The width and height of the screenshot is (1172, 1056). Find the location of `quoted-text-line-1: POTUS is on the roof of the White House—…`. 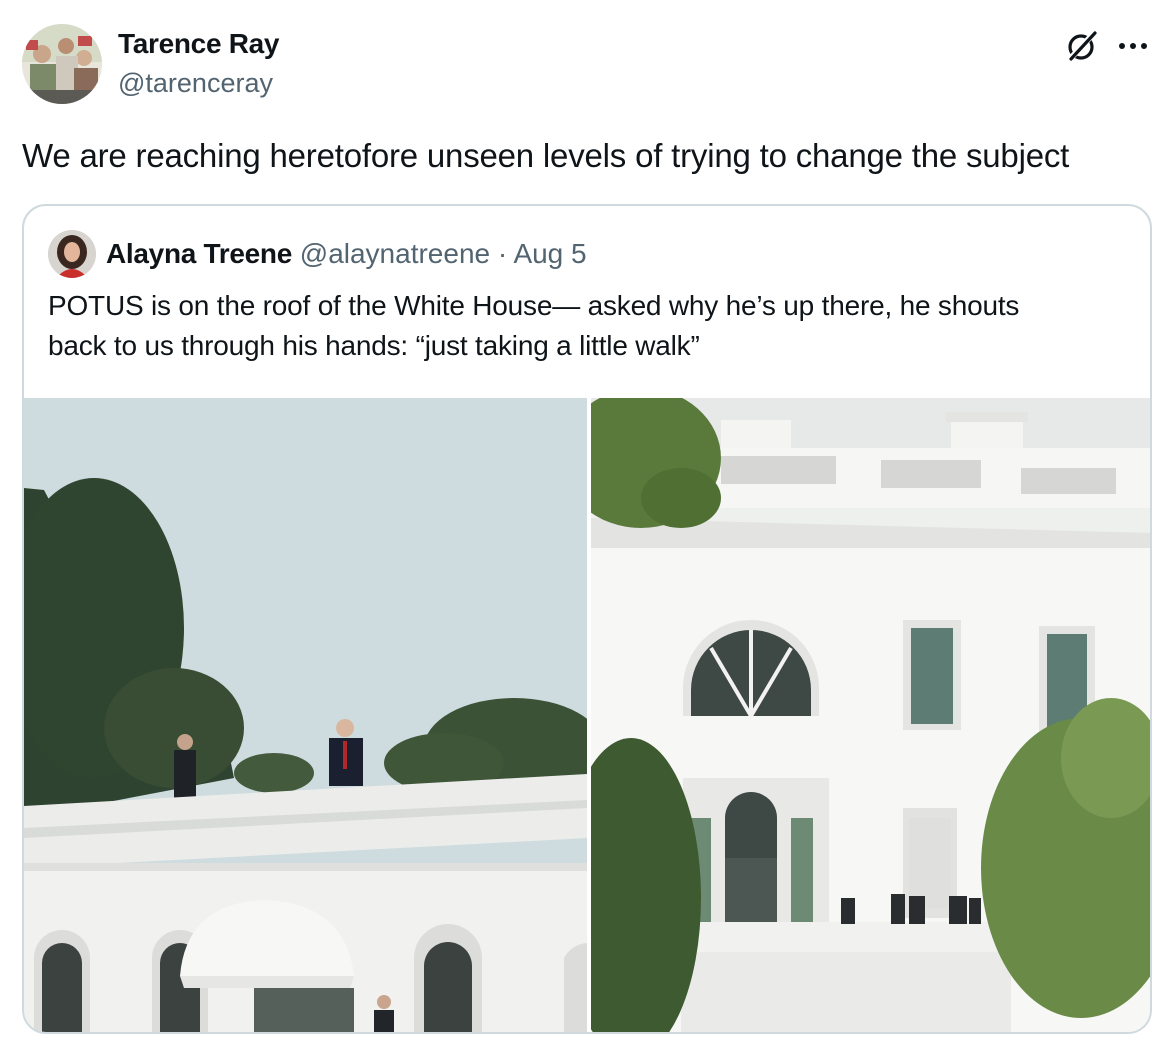

quoted-text-line-1: POTUS is on the roof of the White House—… is located at coordinates (534, 305).